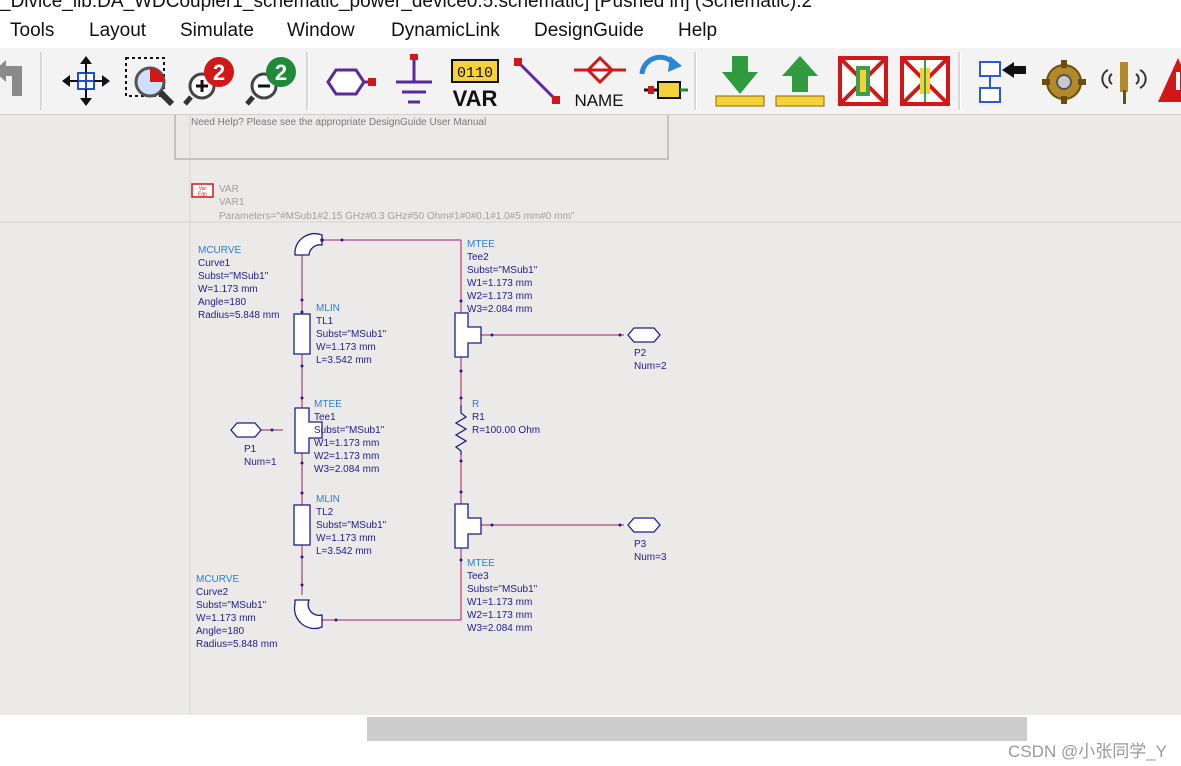 This screenshot has width=1181, height=766. Describe the element at coordinates (1126, 81) in the screenshot. I see `tuning-icon` at that location.